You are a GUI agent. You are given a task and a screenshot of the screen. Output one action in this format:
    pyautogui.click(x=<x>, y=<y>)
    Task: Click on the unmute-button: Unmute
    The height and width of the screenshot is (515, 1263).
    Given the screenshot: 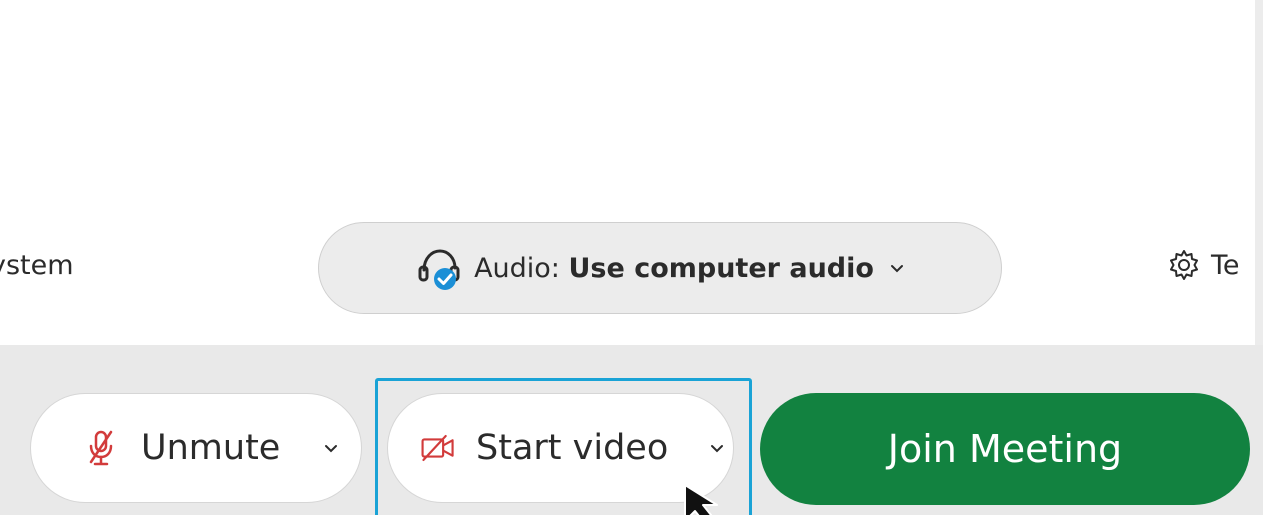 What is the action you would take?
    pyautogui.click(x=196, y=448)
    